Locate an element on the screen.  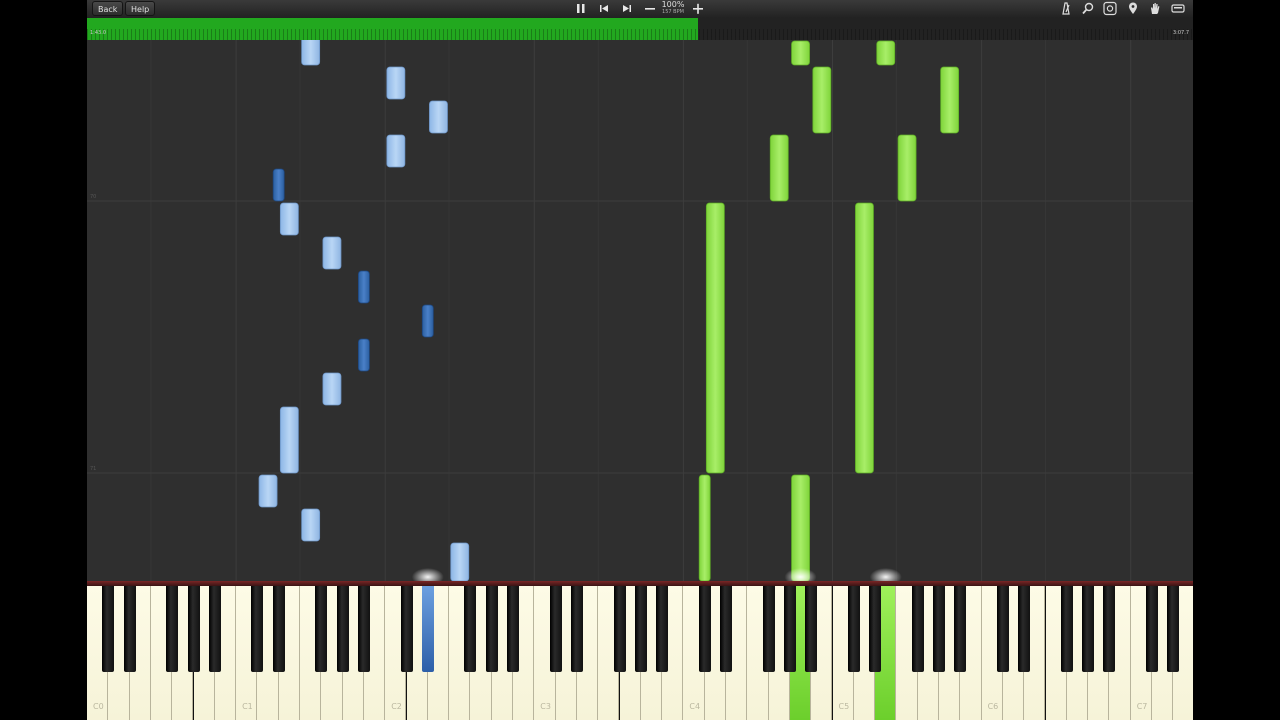
pause-icon is located at coordinates (581, 8).